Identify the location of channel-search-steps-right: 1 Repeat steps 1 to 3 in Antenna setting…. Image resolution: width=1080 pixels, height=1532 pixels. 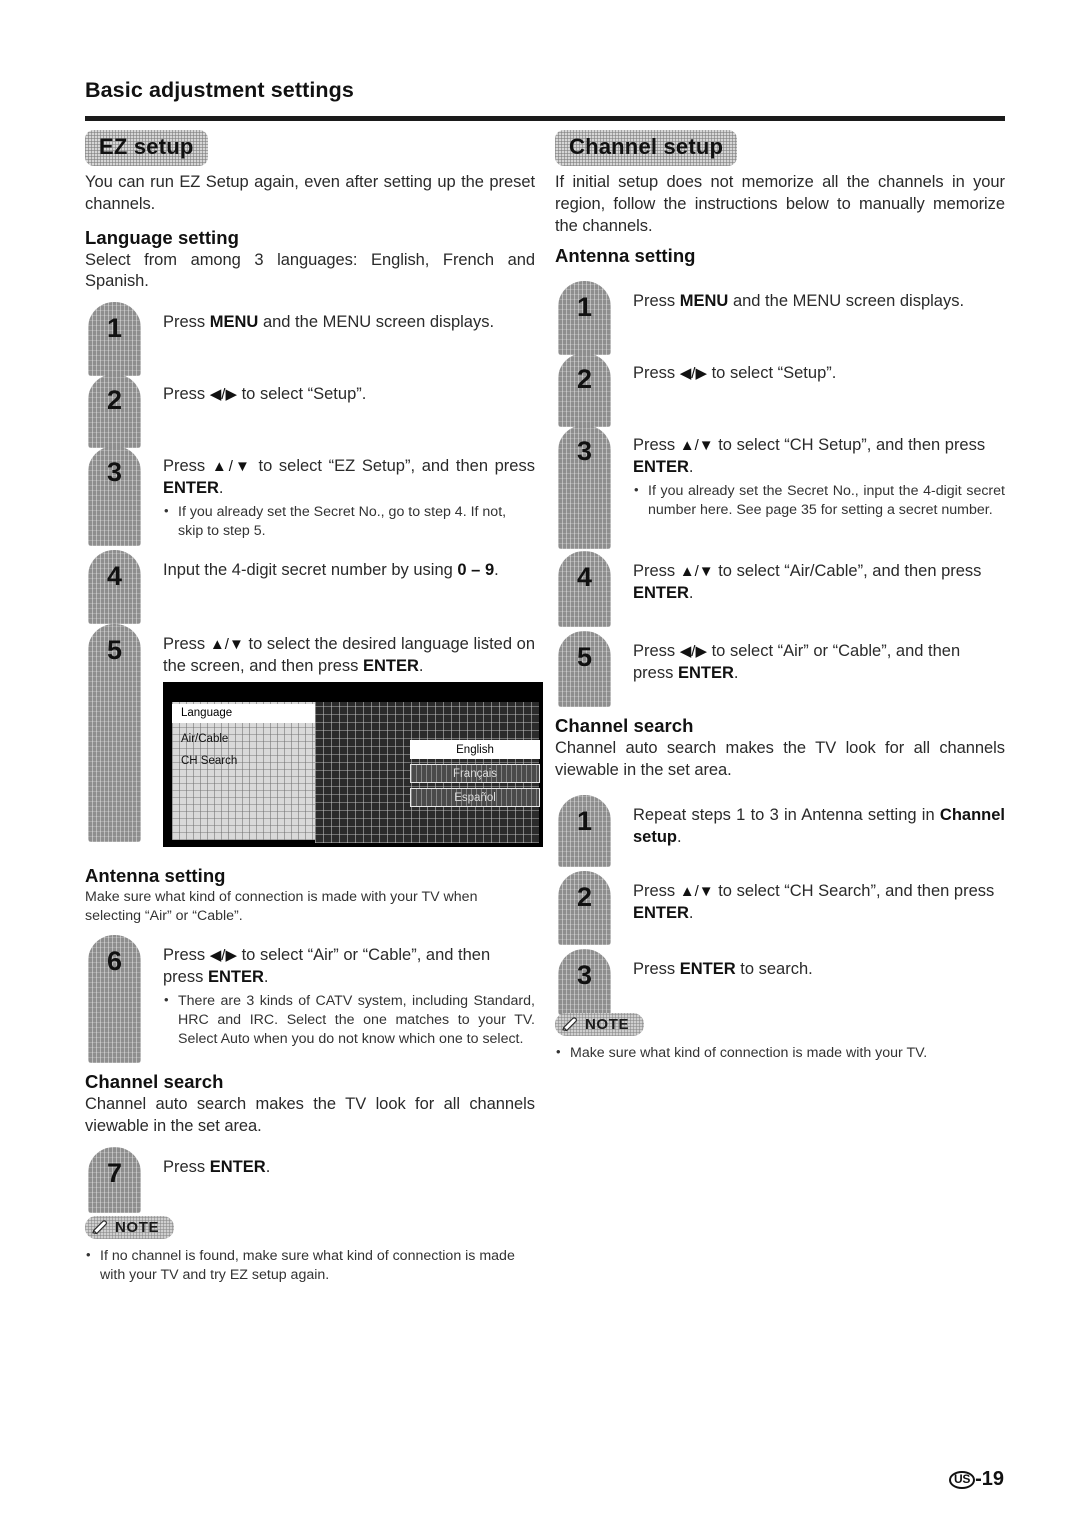
(780, 905).